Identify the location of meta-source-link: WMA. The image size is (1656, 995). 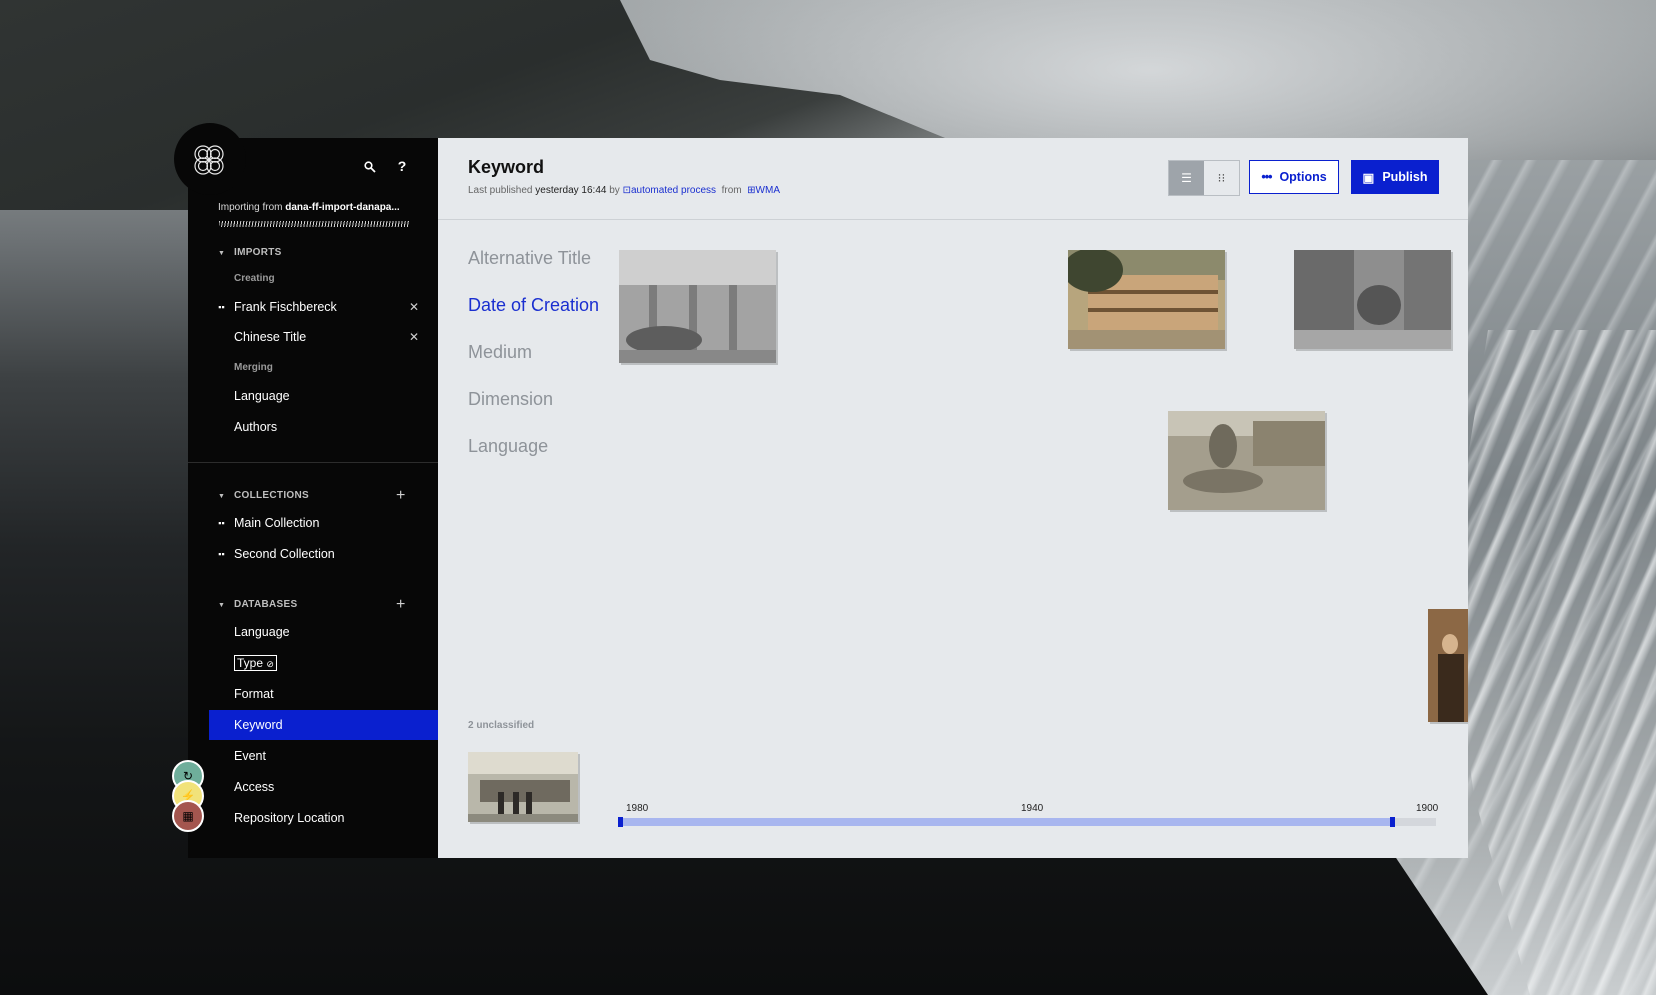
(768, 190).